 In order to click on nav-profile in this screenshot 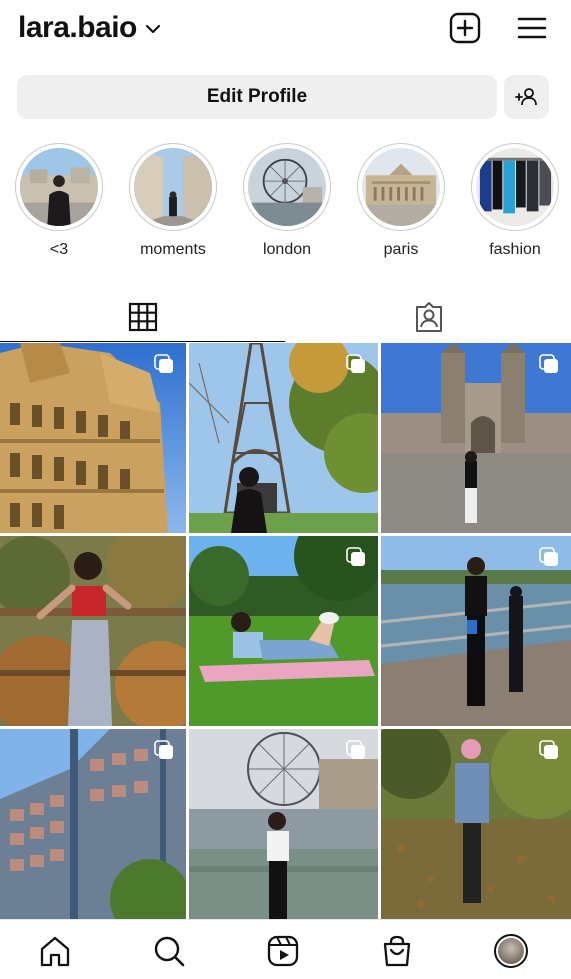, I will do `click(511, 951)`.